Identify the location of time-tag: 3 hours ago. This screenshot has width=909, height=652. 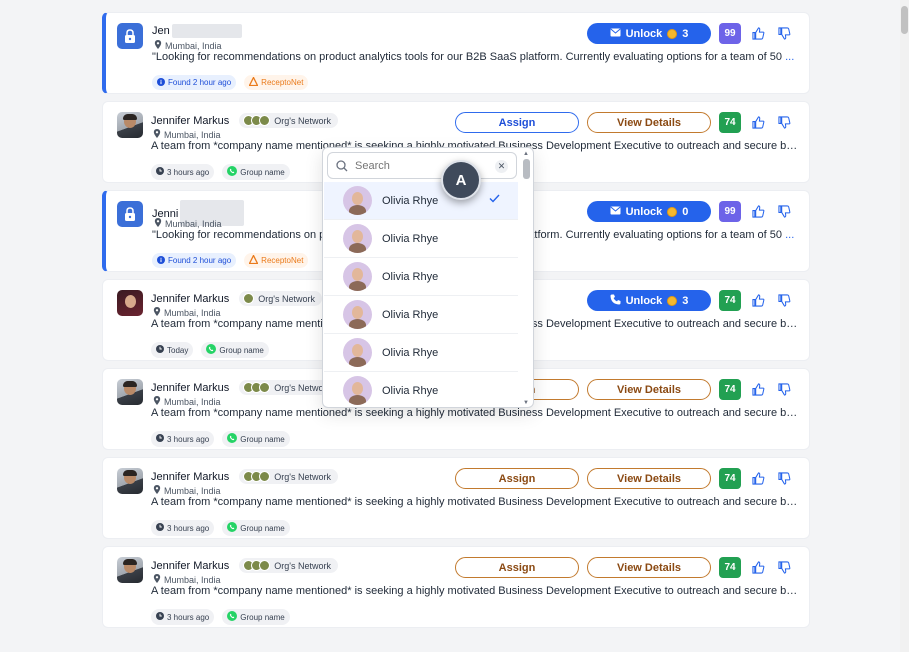
(183, 439).